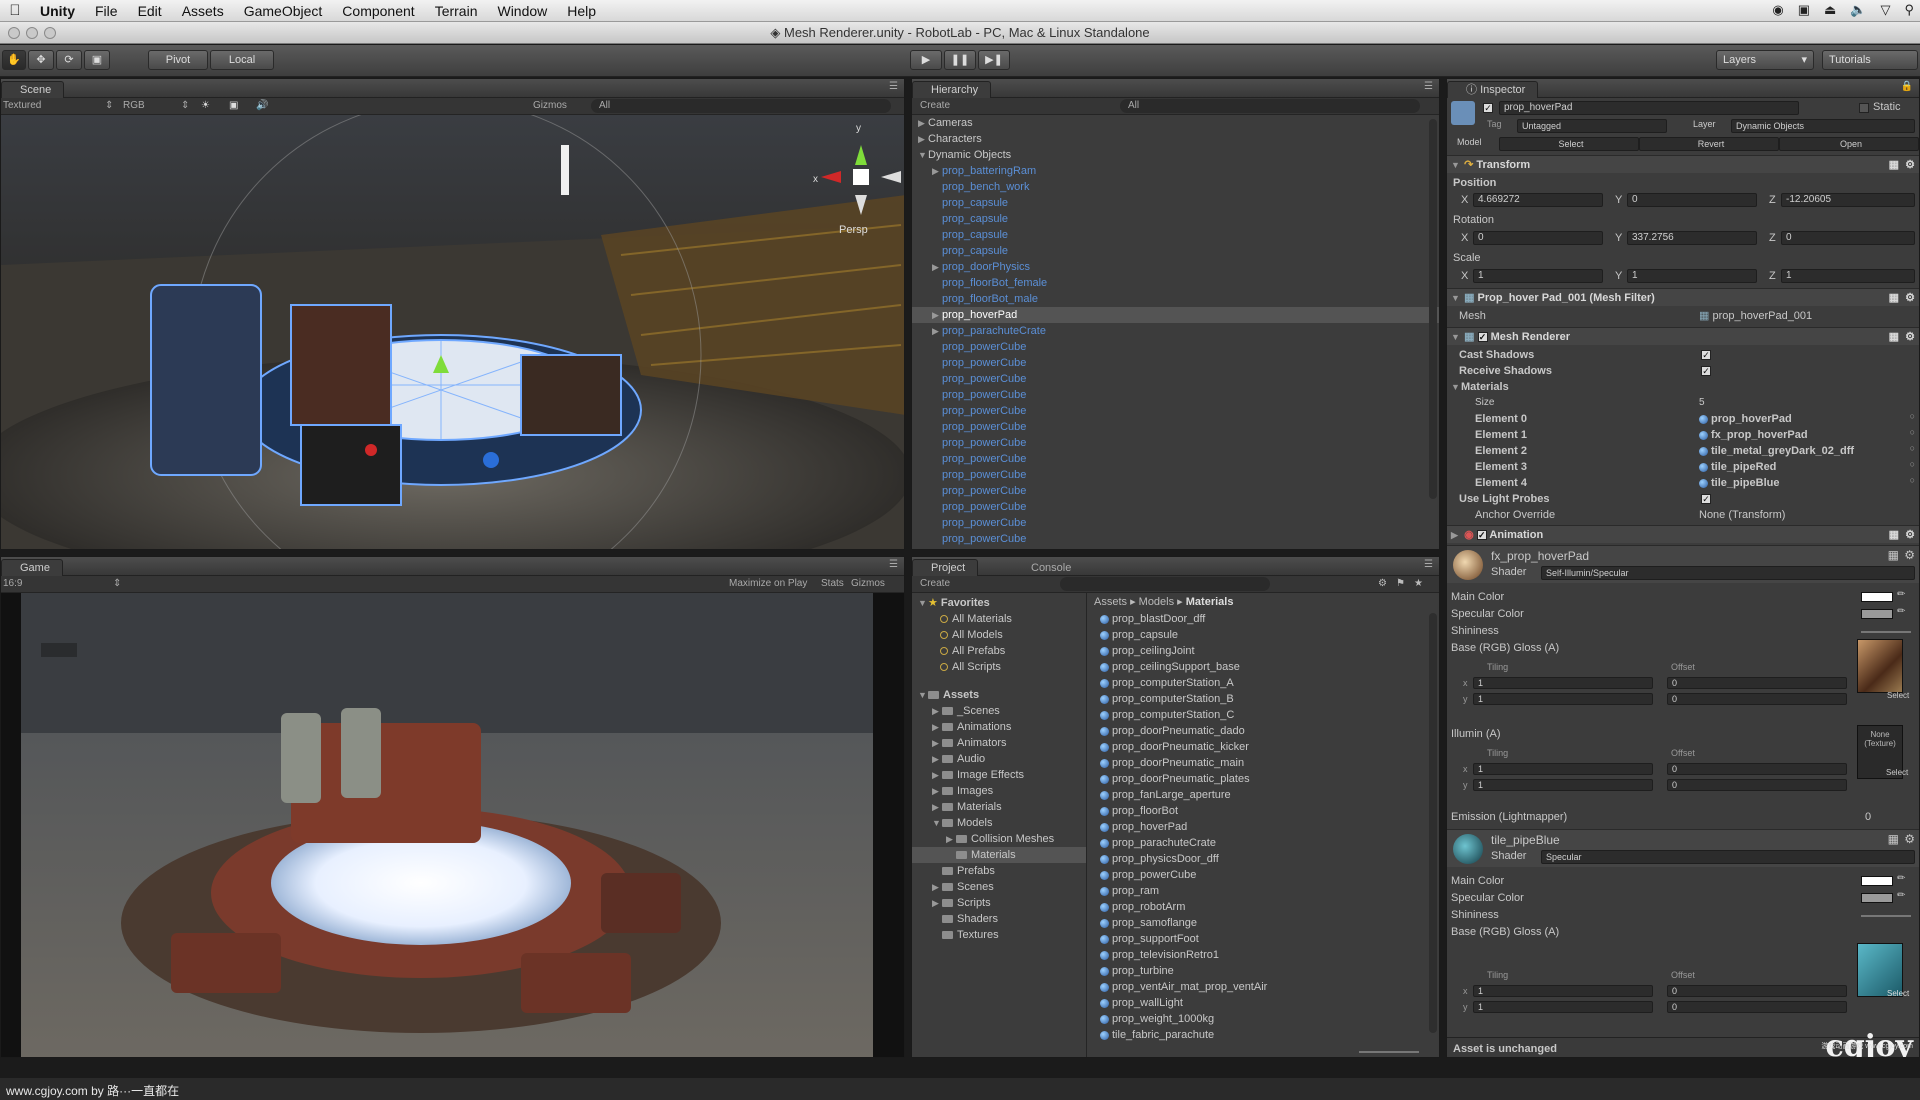 The height and width of the screenshot is (1100, 1920). I want to click on hierarchy-item: prop_floorBot_female, so click(1175, 283).